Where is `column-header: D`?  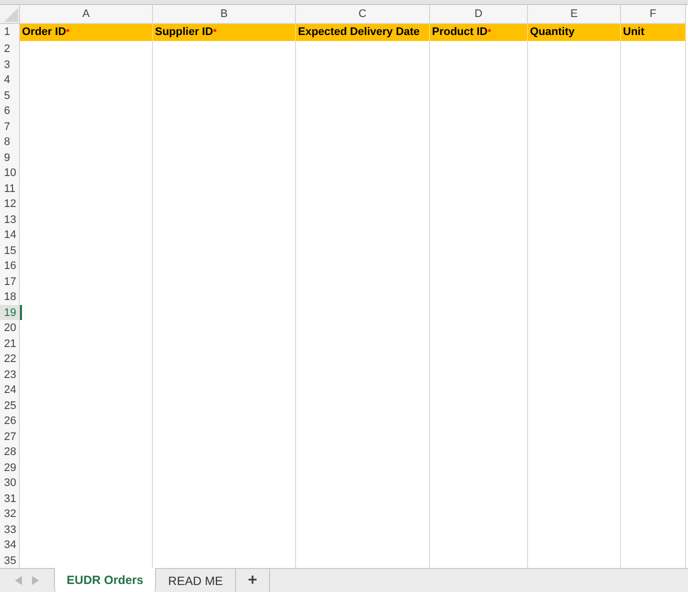
column-header: D is located at coordinates (479, 14).